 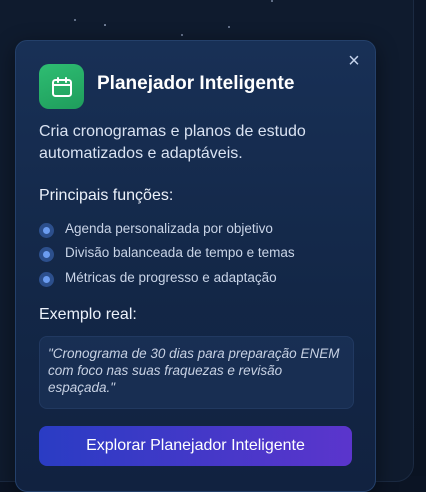 I want to click on list-item: Métricas de progresso e adaptação, so click(x=199, y=277).